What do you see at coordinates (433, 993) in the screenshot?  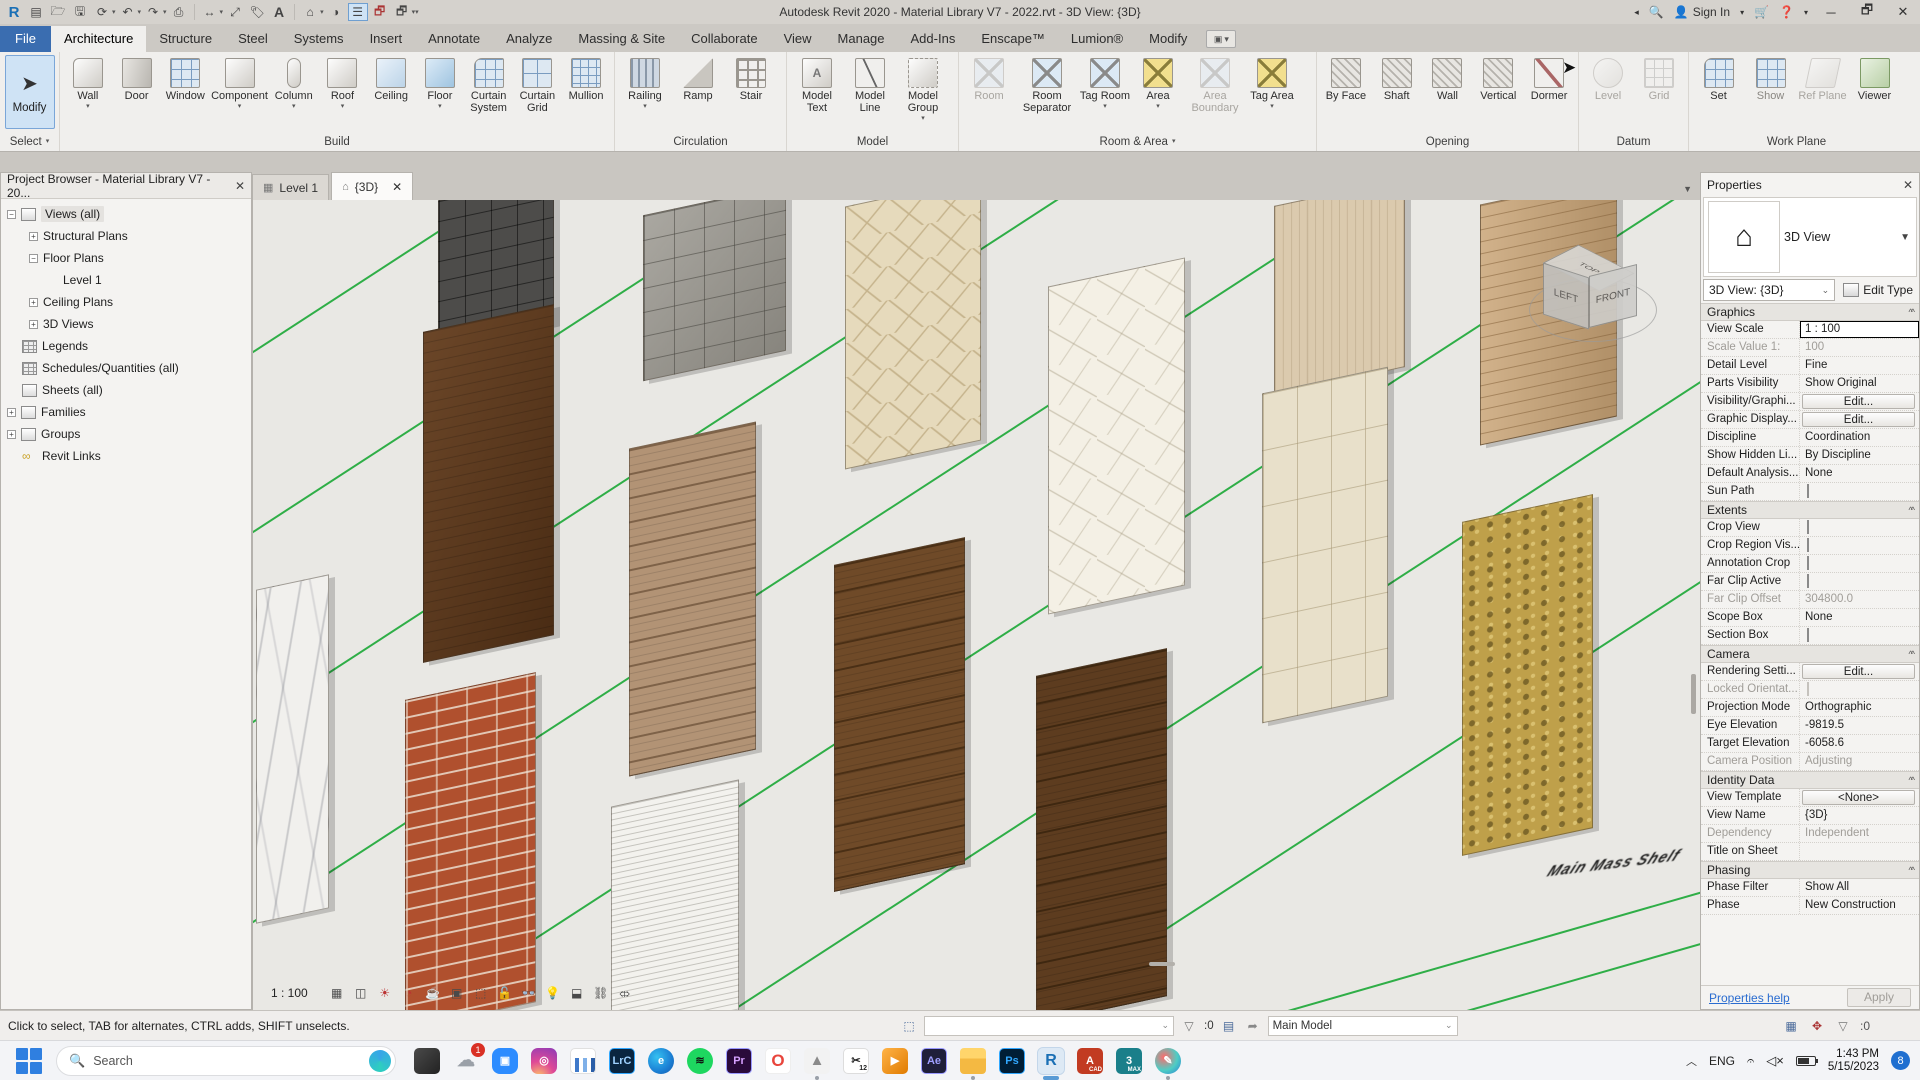 I see `render-icon: ☕` at bounding box center [433, 993].